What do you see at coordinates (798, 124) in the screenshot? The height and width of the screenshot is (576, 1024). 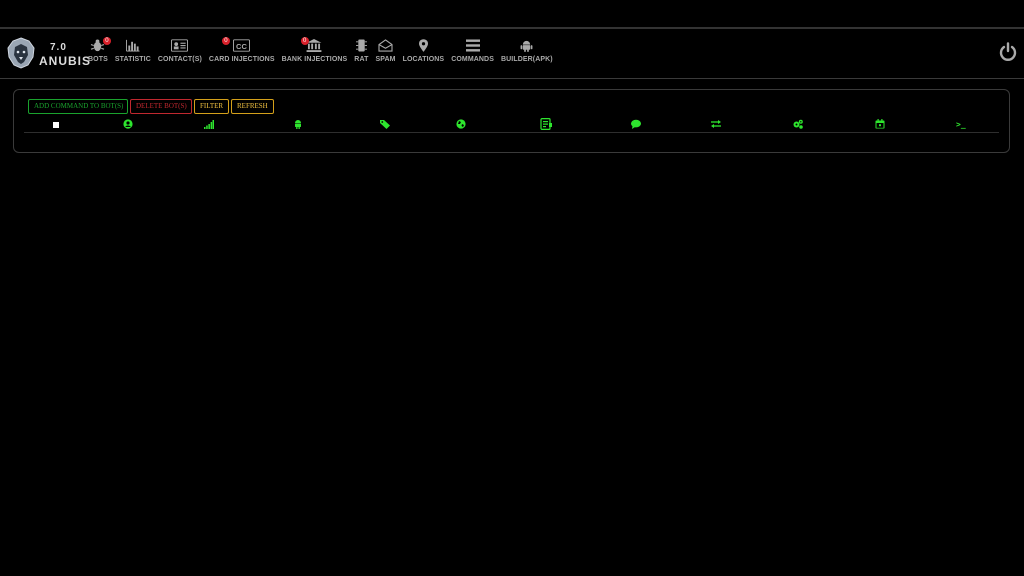 I see `gears-icon` at bounding box center [798, 124].